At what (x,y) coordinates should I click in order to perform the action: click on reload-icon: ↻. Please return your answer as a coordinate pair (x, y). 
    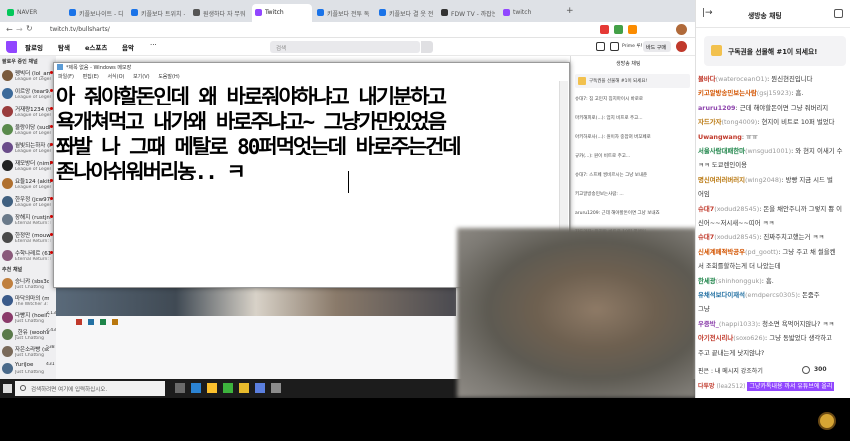
    Looking at the image, I should click on (29, 28).